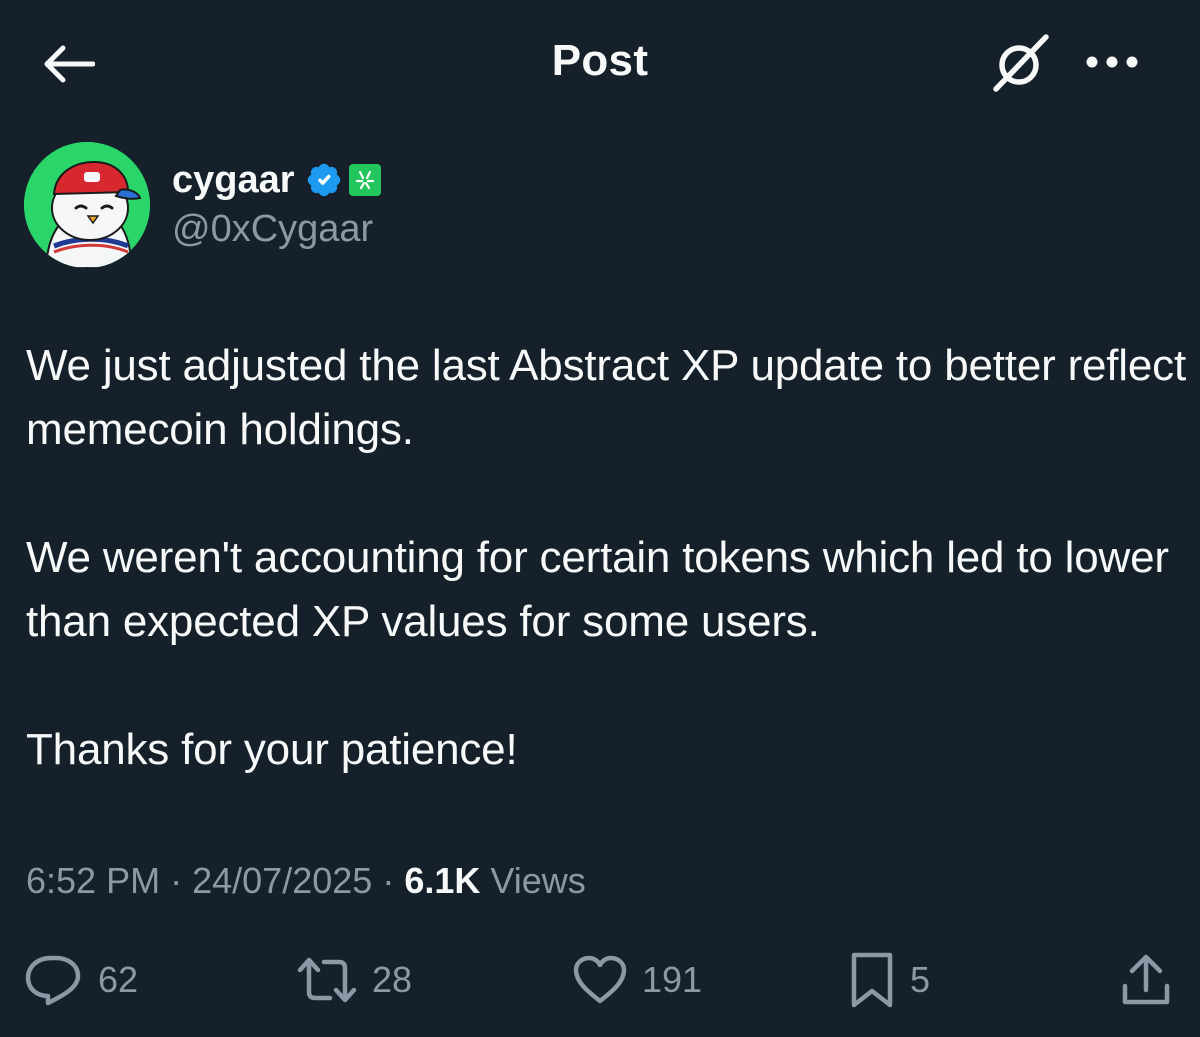 This screenshot has width=1200, height=1037. I want to click on share-button, so click(1146, 980).